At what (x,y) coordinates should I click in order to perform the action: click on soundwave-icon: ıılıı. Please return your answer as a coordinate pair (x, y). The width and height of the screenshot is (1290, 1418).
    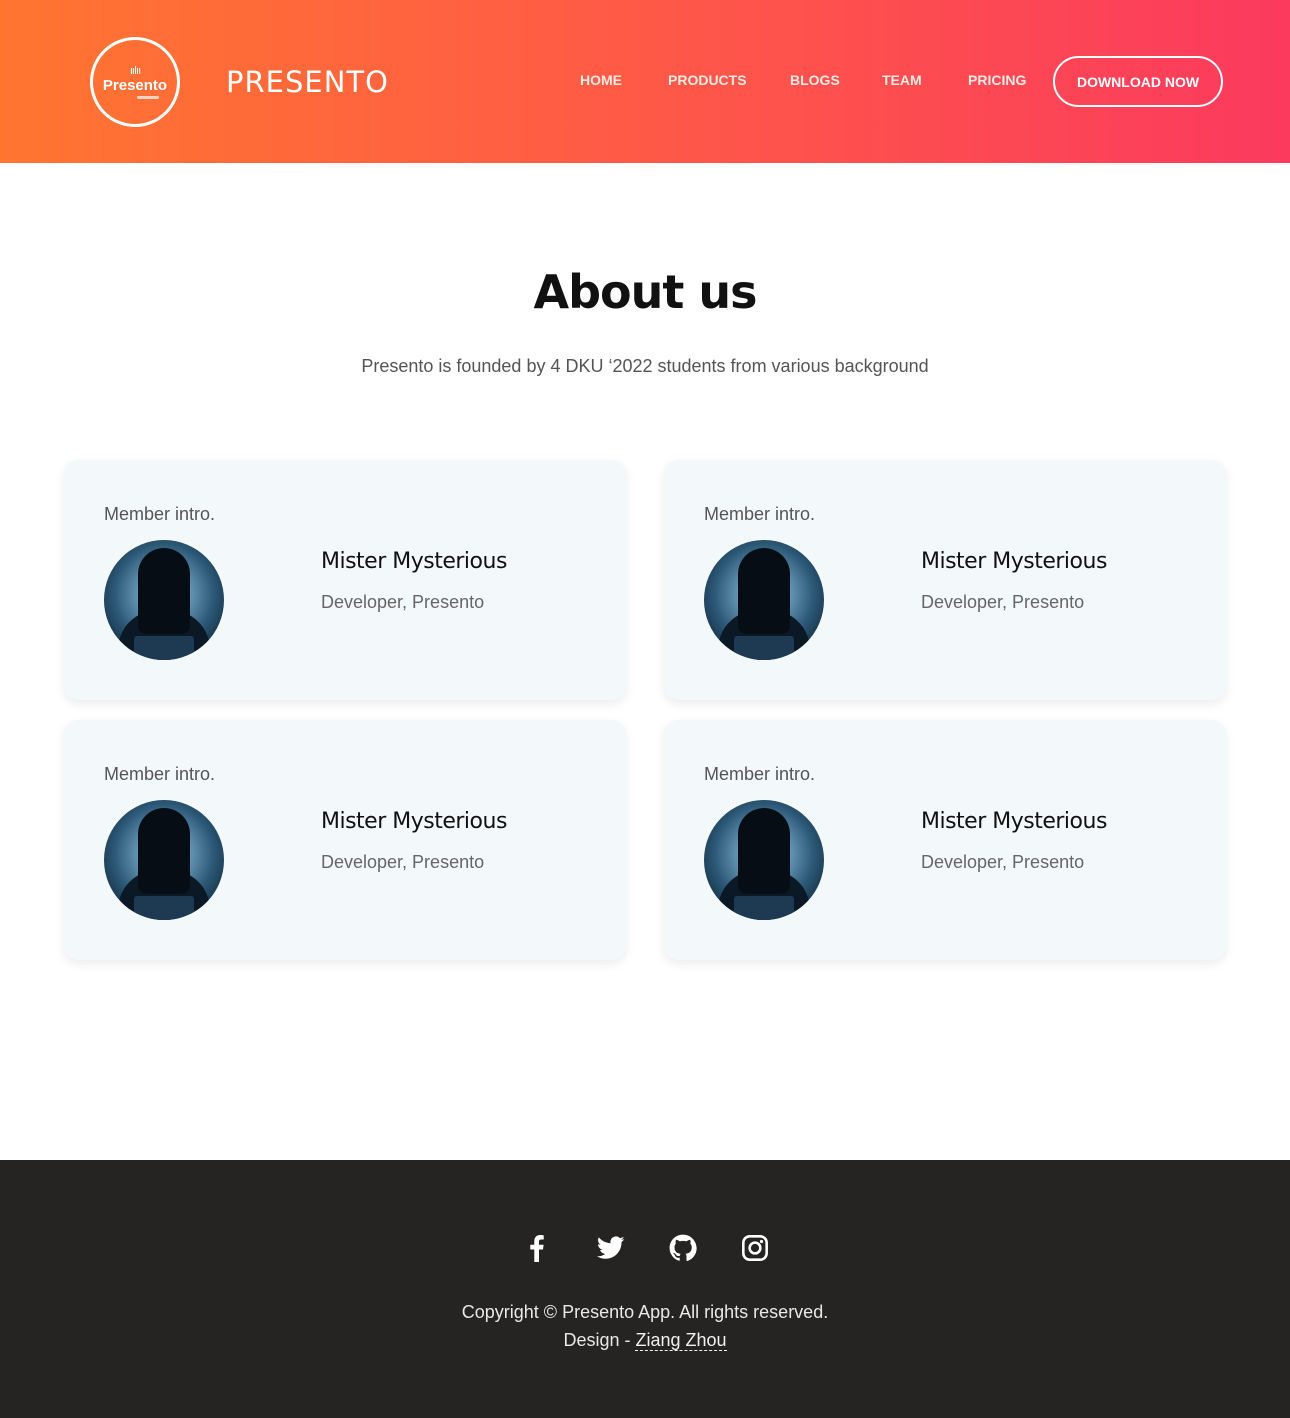
    Looking at the image, I should click on (135, 70).